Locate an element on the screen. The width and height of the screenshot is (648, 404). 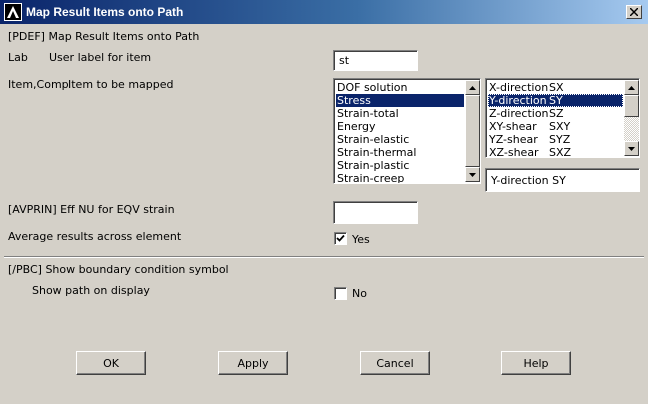
component-scroll-down-button is located at coordinates (631, 148).